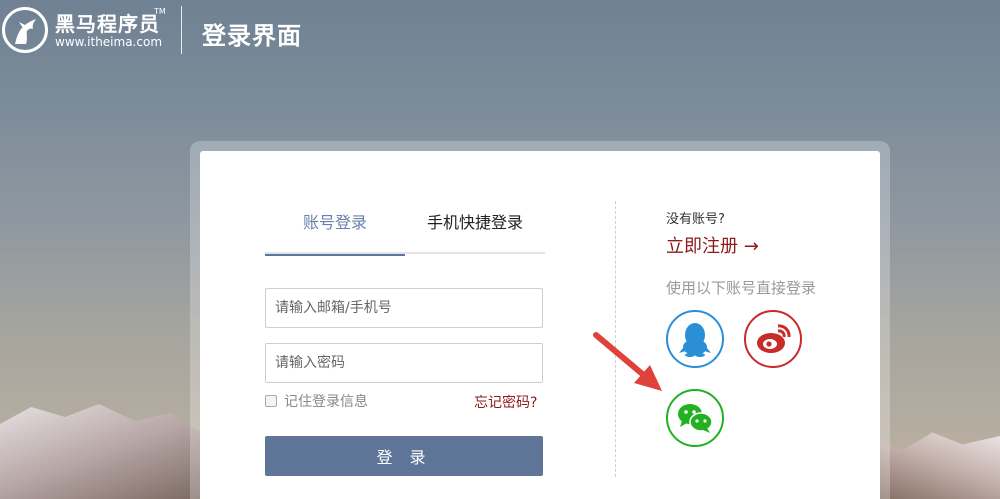  Describe the element at coordinates (712, 245) in the screenshot. I see `register-link: 立即注册 →` at that location.